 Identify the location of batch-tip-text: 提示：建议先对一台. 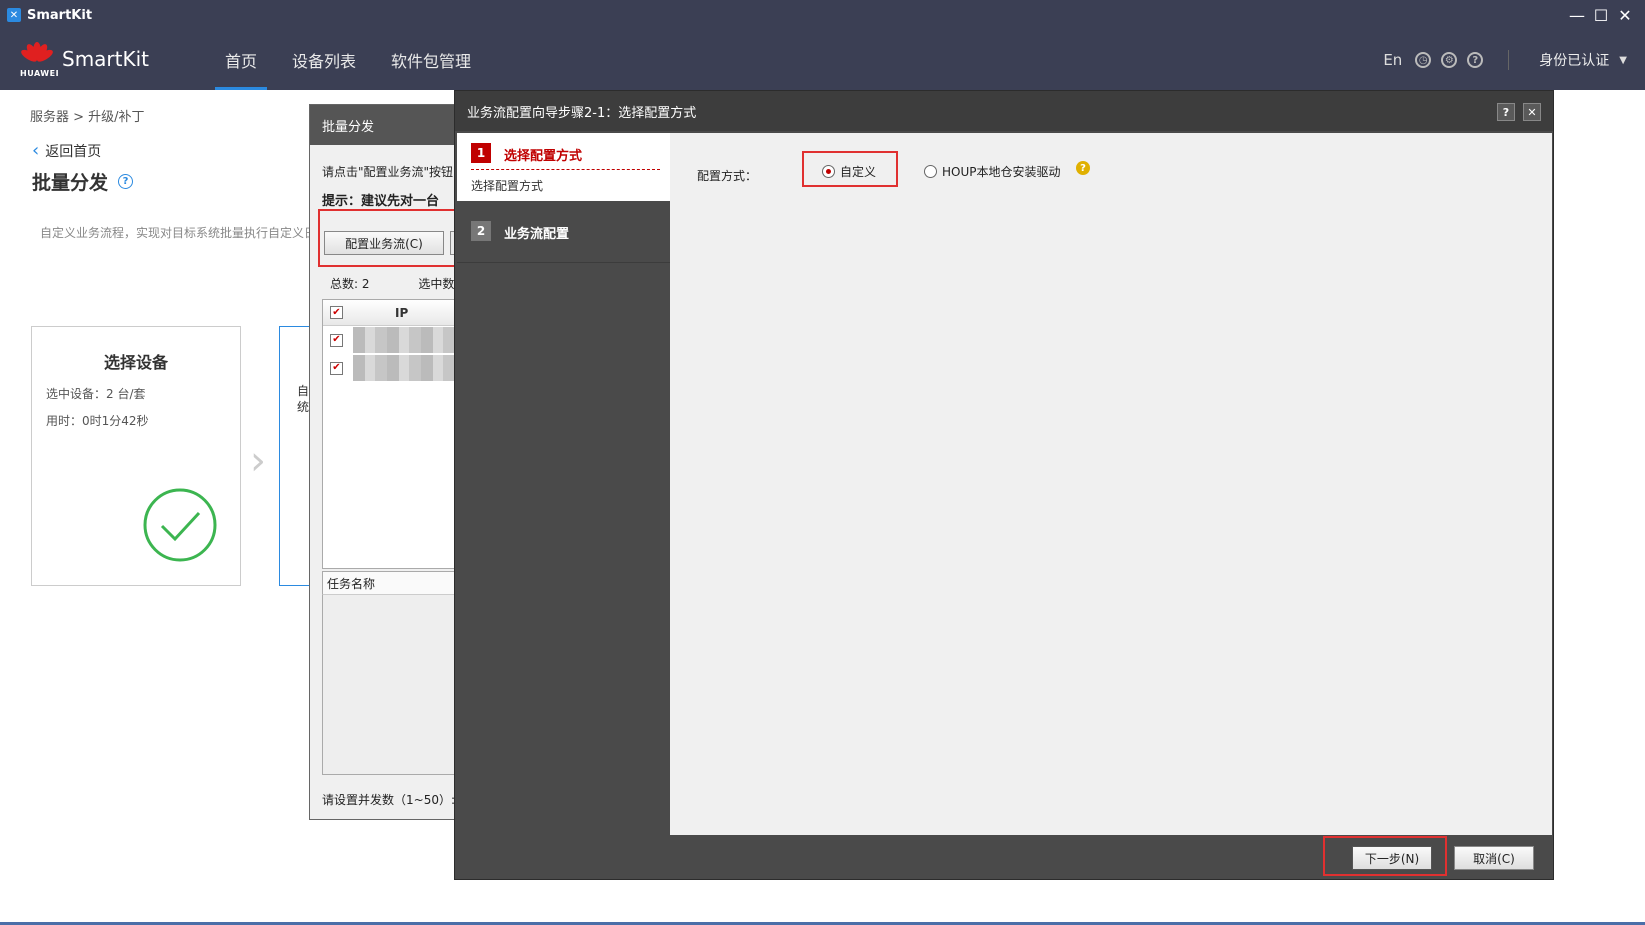
(381, 201).